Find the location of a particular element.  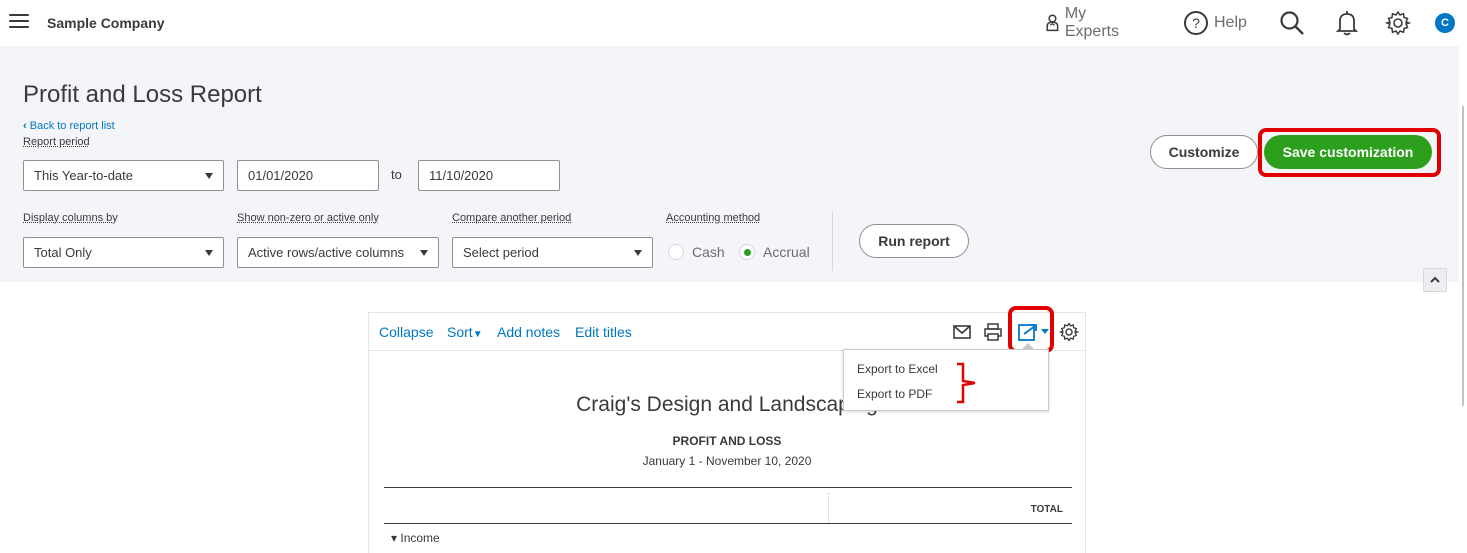

compare-period-select: Select period is located at coordinates (552, 252).